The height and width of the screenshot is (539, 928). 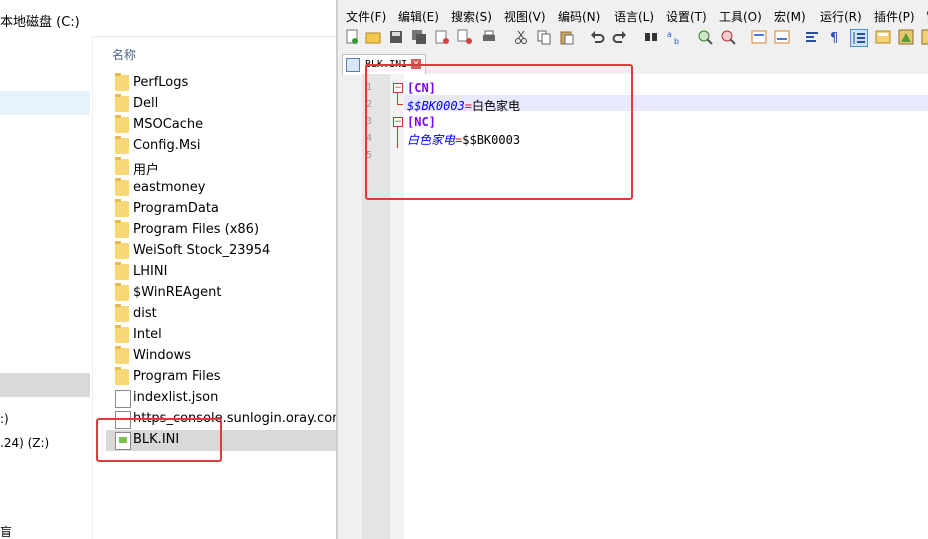 I want to click on word-wrap-icon, so click(x=812, y=37).